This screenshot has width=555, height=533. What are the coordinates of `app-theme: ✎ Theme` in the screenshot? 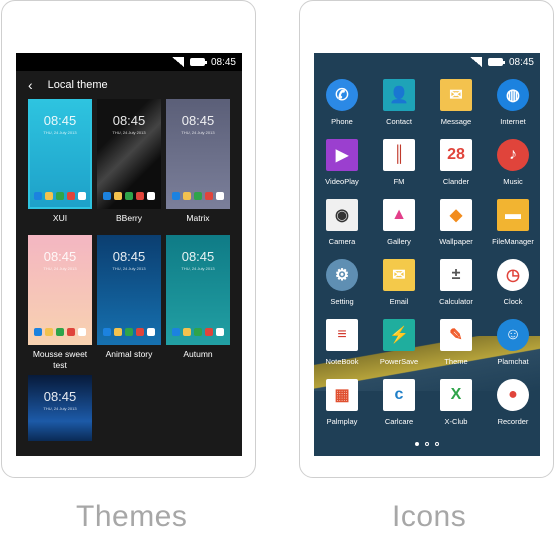 It's located at (456, 342).